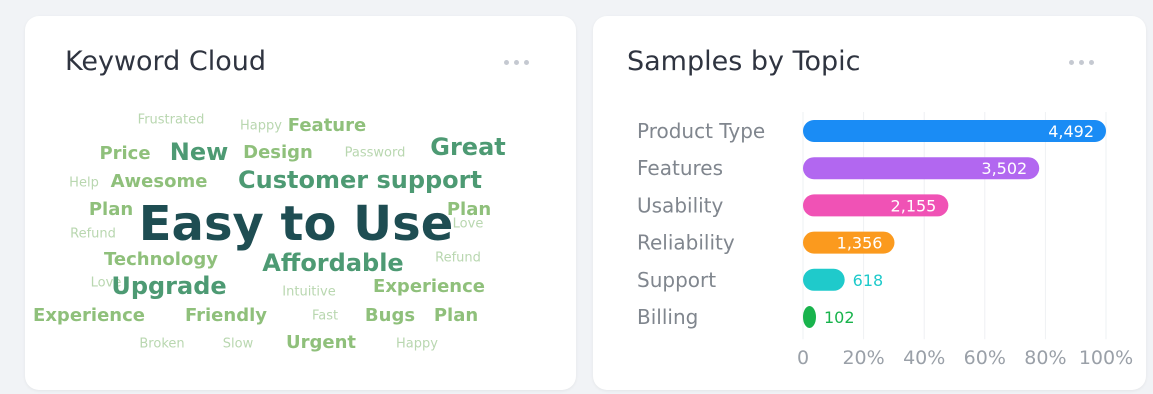 The width and height of the screenshot is (1153, 394). Describe the element at coordinates (839, 317) in the screenshot. I see `bar-value-label: 102` at that location.